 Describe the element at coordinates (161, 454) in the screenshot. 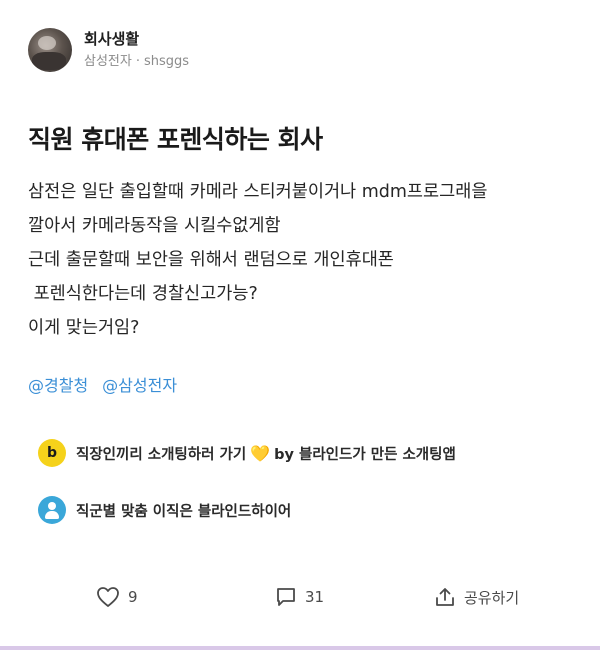

I see `promo-label: 직장인끼리 소개팅하러 가기` at that location.